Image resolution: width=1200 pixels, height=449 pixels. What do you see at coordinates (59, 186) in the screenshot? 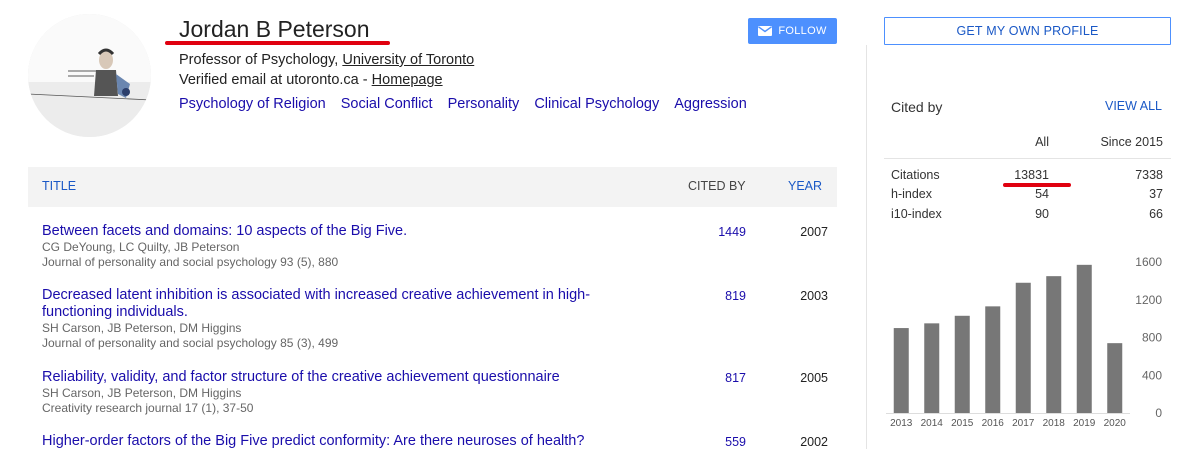
I see `sort-by-title: TITLE` at bounding box center [59, 186].